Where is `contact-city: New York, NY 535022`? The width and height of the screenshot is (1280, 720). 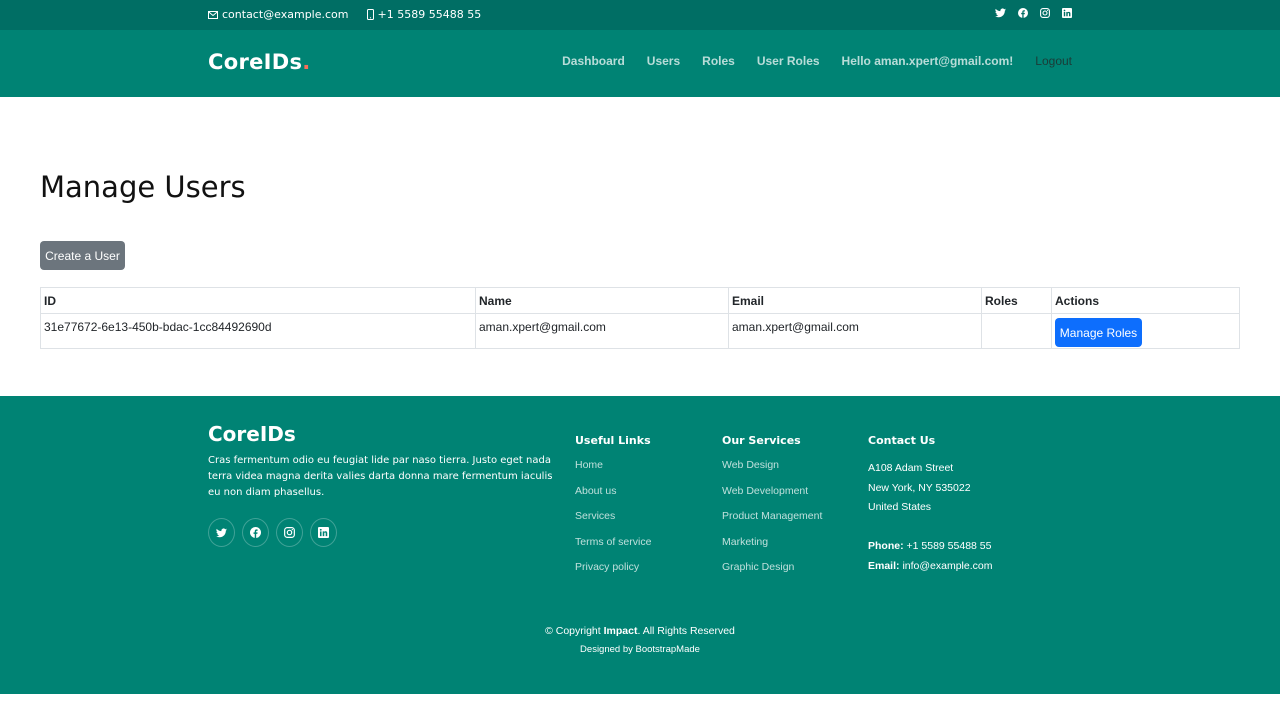
contact-city: New York, NY 535022 is located at coordinates (919, 487).